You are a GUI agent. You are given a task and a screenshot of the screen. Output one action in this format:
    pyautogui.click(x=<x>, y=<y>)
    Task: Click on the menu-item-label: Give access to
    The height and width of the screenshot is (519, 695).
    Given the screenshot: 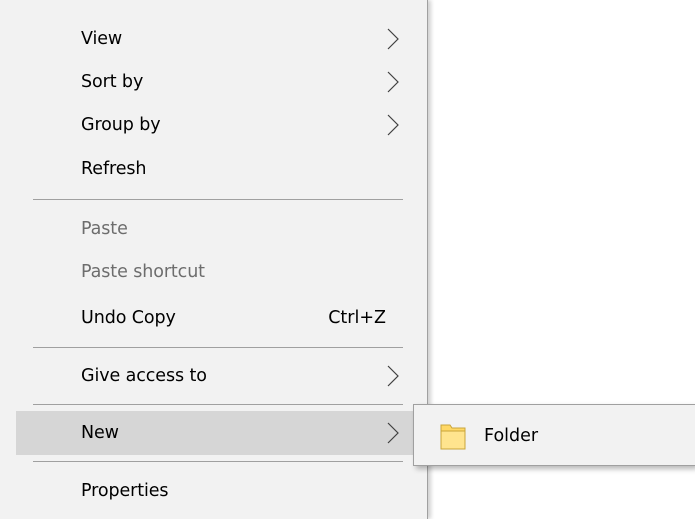 What is the action you would take?
    pyautogui.click(x=144, y=376)
    